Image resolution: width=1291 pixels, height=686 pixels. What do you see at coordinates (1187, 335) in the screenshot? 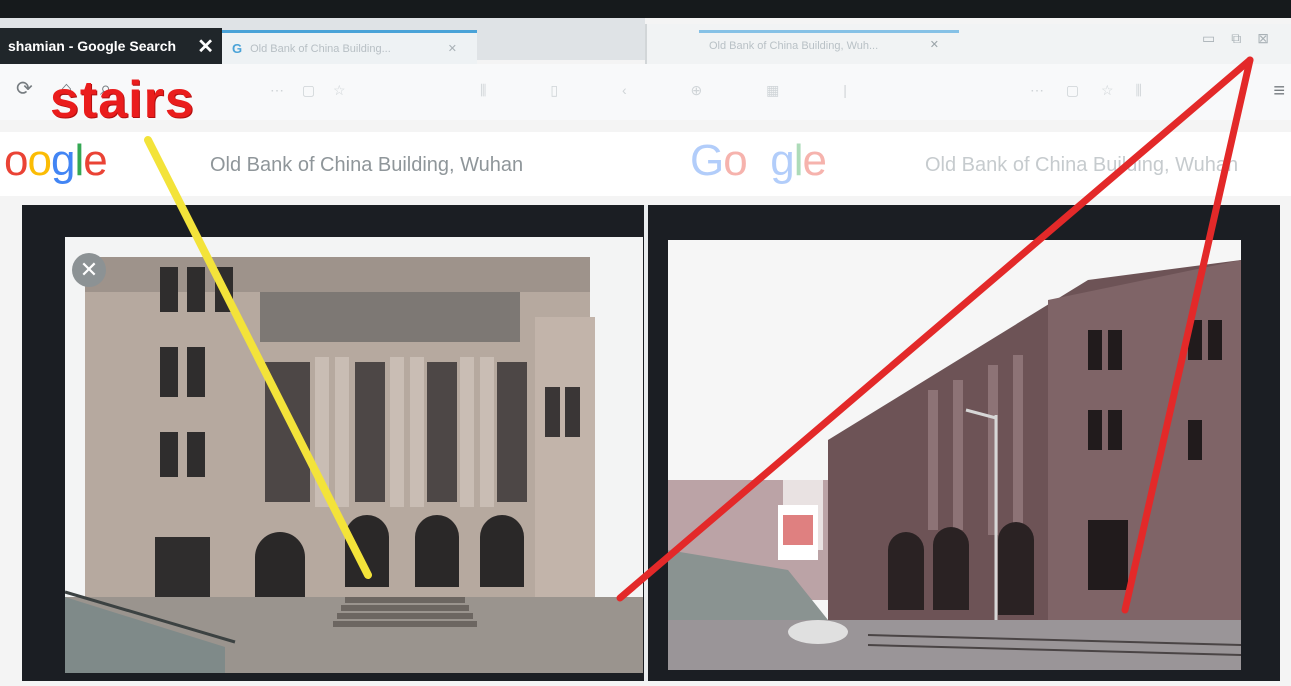
I see `red-arrow-line` at bounding box center [1187, 335].